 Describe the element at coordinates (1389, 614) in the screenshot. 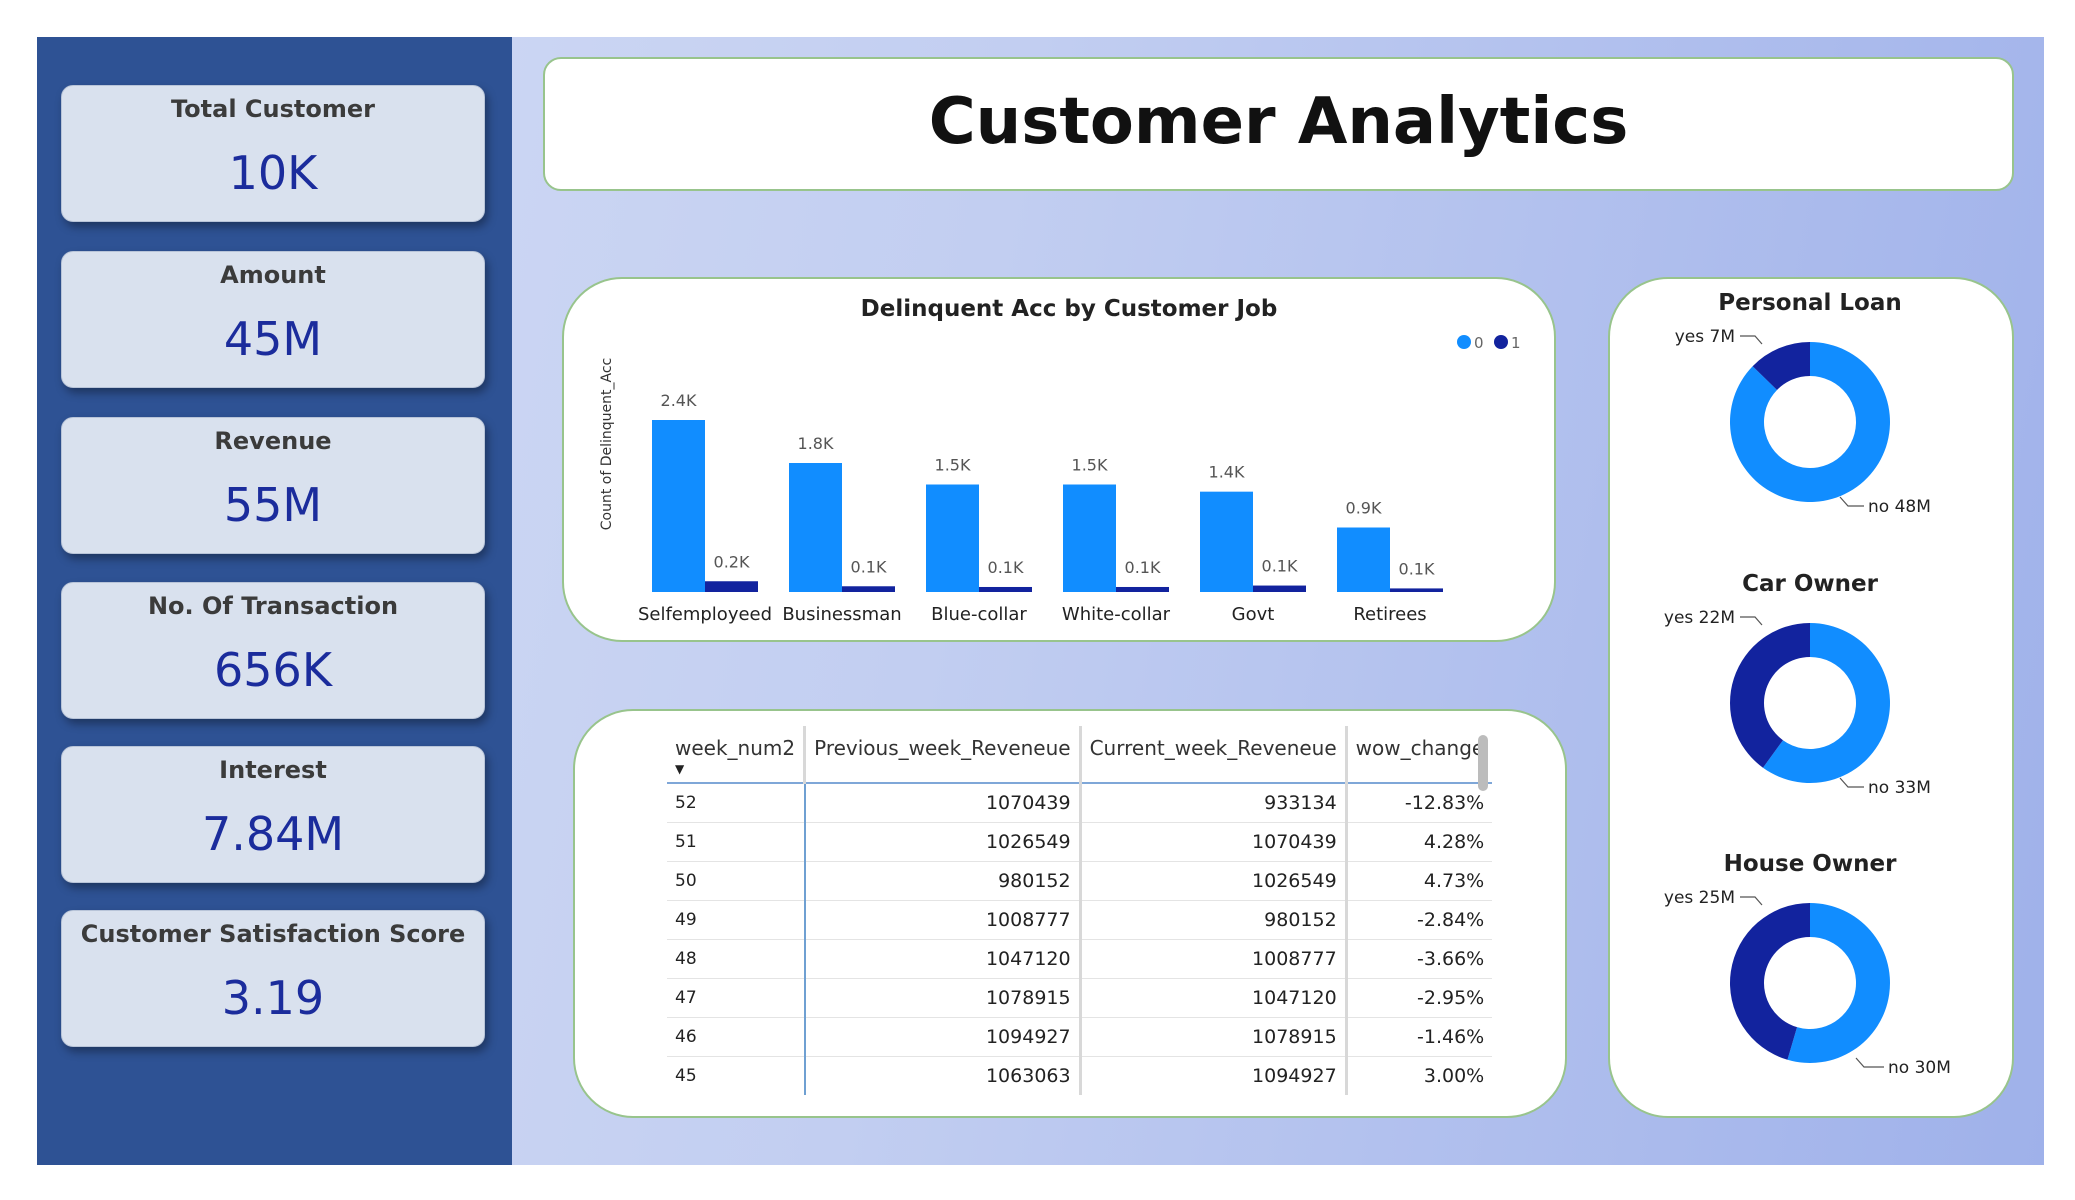

I see `x-tick-label: Retirees` at that location.